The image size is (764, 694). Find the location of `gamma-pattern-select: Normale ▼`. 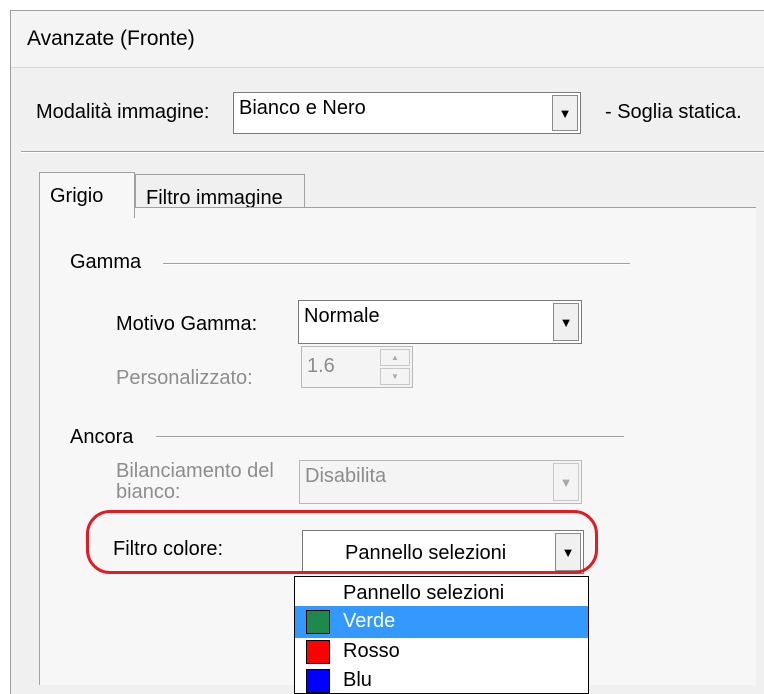

gamma-pattern-select: Normale ▼ is located at coordinates (440, 322).